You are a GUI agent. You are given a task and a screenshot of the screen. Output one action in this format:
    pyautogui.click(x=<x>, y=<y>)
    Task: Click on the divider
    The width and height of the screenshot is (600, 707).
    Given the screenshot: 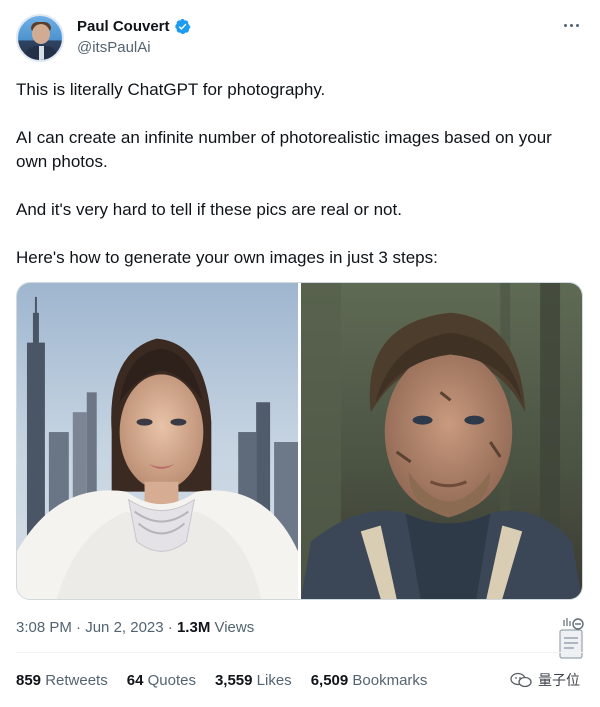 What is the action you would take?
    pyautogui.click(x=300, y=652)
    